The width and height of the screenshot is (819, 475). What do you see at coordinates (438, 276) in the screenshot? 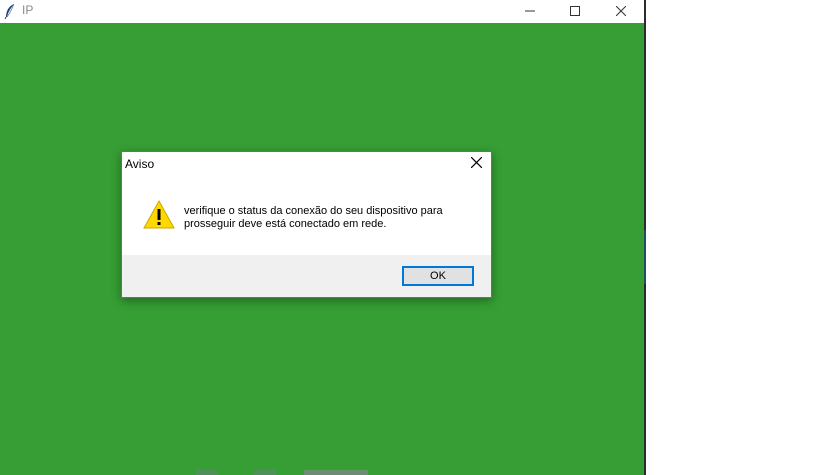
I see `ok-button: OK` at bounding box center [438, 276].